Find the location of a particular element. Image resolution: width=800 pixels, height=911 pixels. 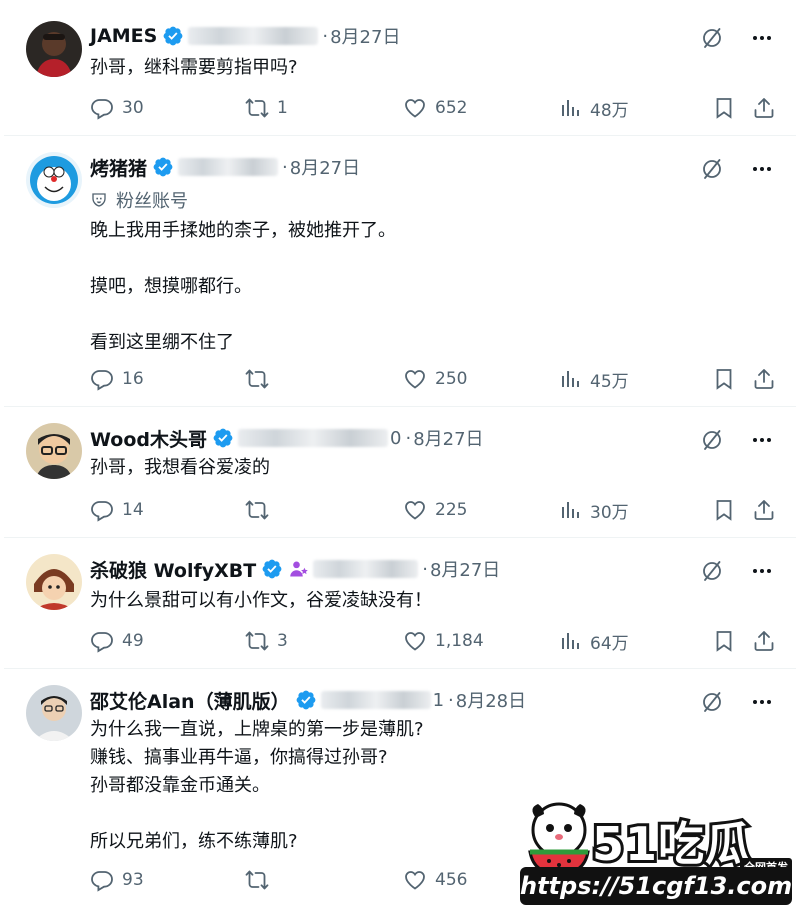

retweet-button: 1 is located at coordinates (266, 108).